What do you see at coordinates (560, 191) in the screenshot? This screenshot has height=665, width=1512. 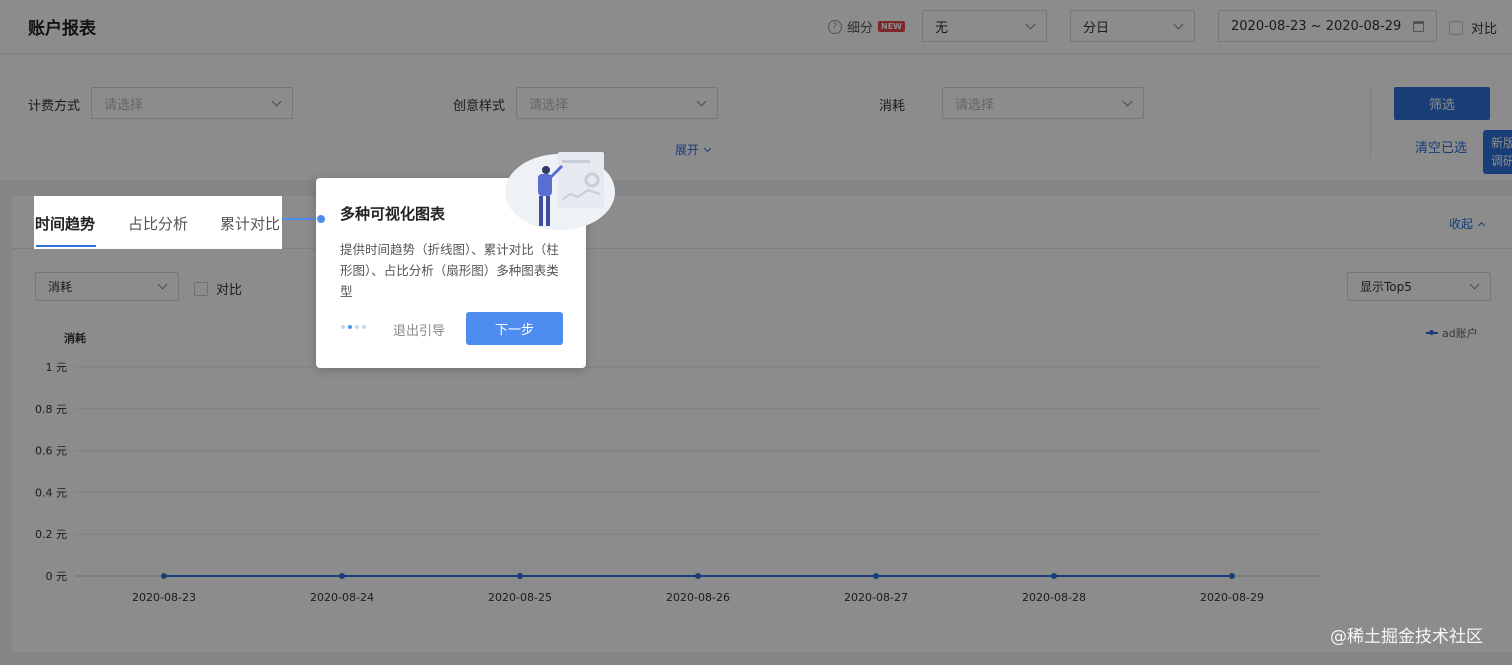 I see `chart-illustration-icon` at bounding box center [560, 191].